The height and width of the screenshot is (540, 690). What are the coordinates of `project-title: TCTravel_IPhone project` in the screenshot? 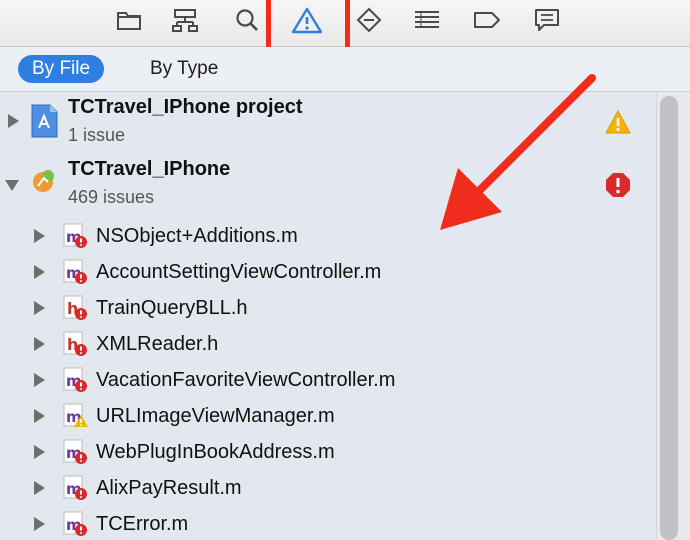 It's located at (185, 107).